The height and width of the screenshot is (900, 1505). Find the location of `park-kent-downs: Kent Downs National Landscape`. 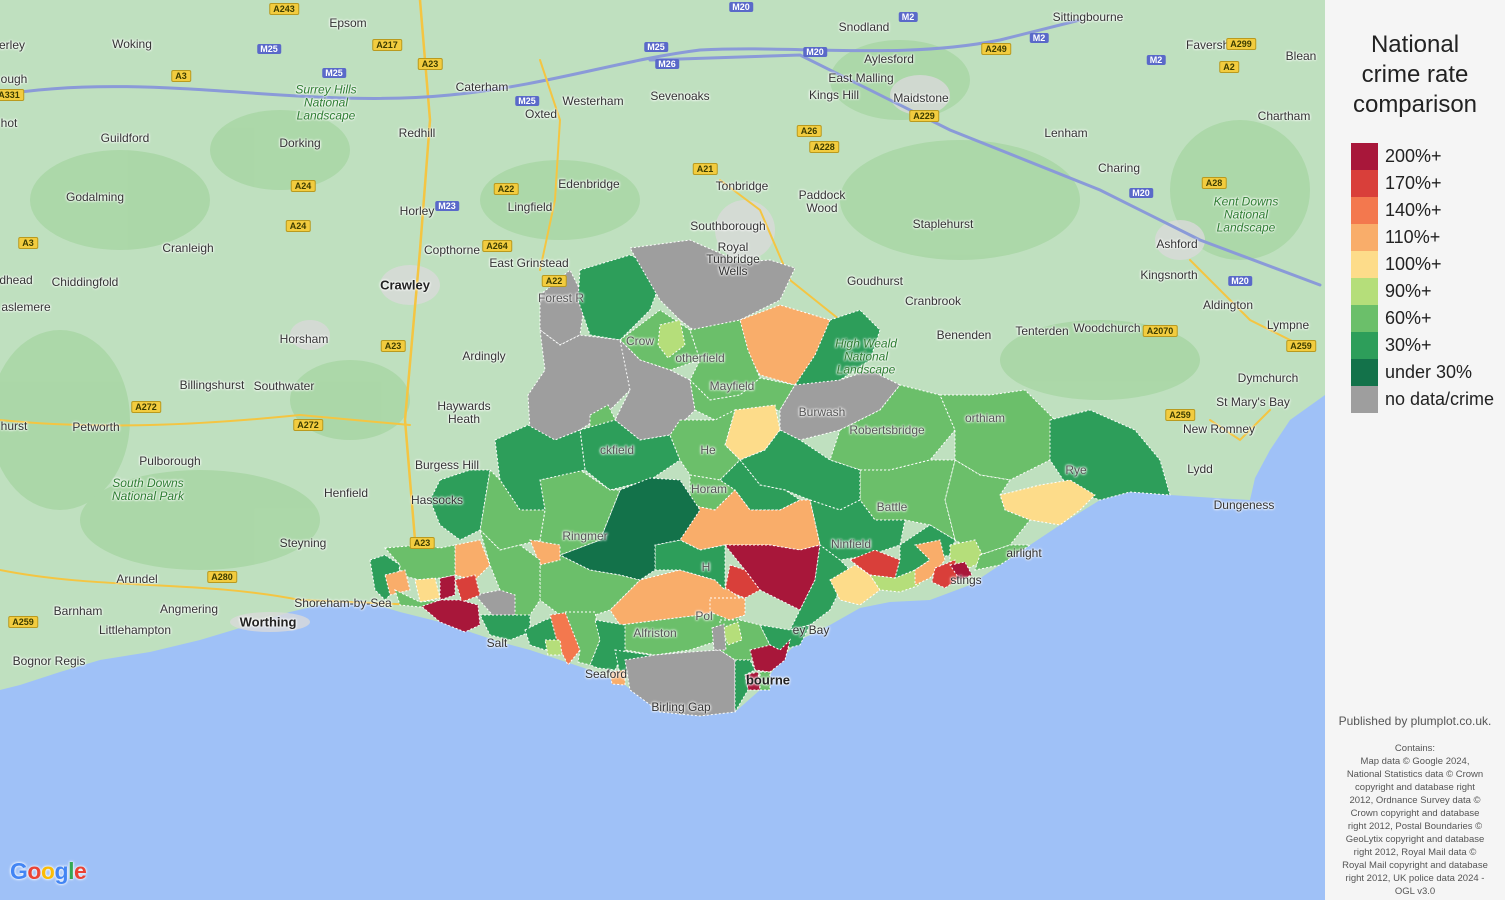

park-kent-downs: Kent Downs National Landscape is located at coordinates (1246, 214).